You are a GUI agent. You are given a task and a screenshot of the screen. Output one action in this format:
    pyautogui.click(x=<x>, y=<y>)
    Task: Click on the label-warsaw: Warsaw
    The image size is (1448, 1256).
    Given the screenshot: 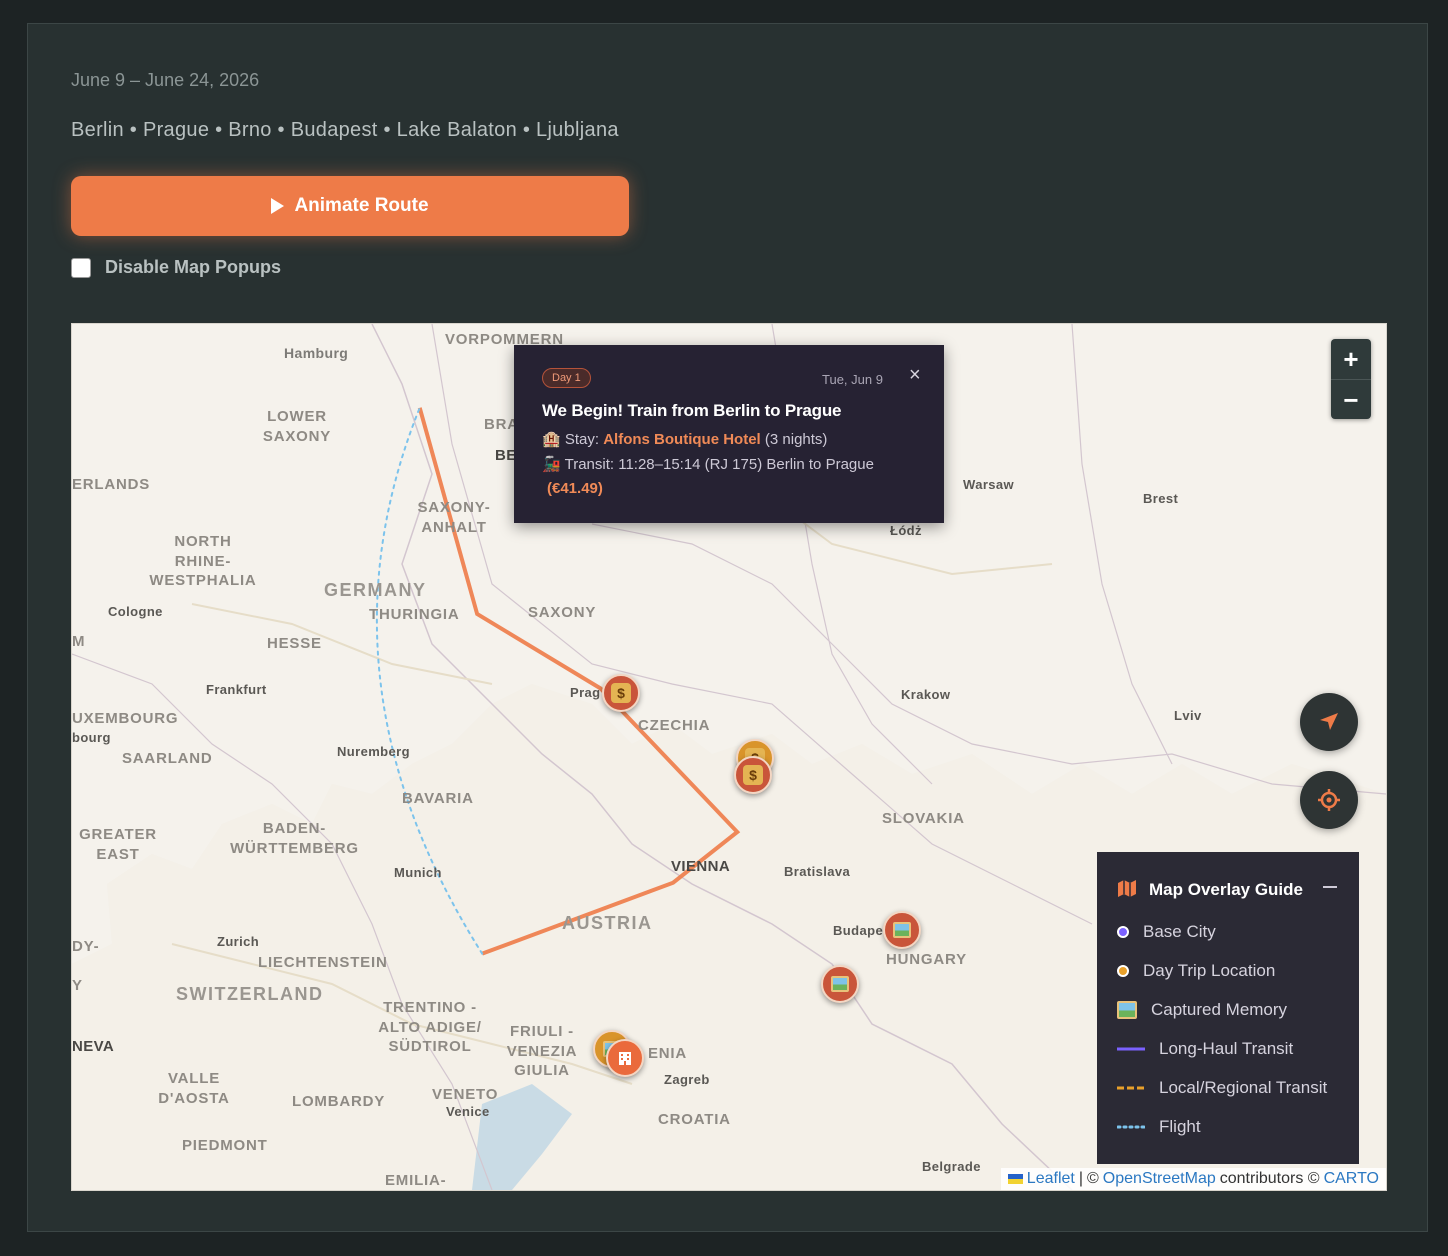 What is the action you would take?
    pyautogui.click(x=989, y=484)
    